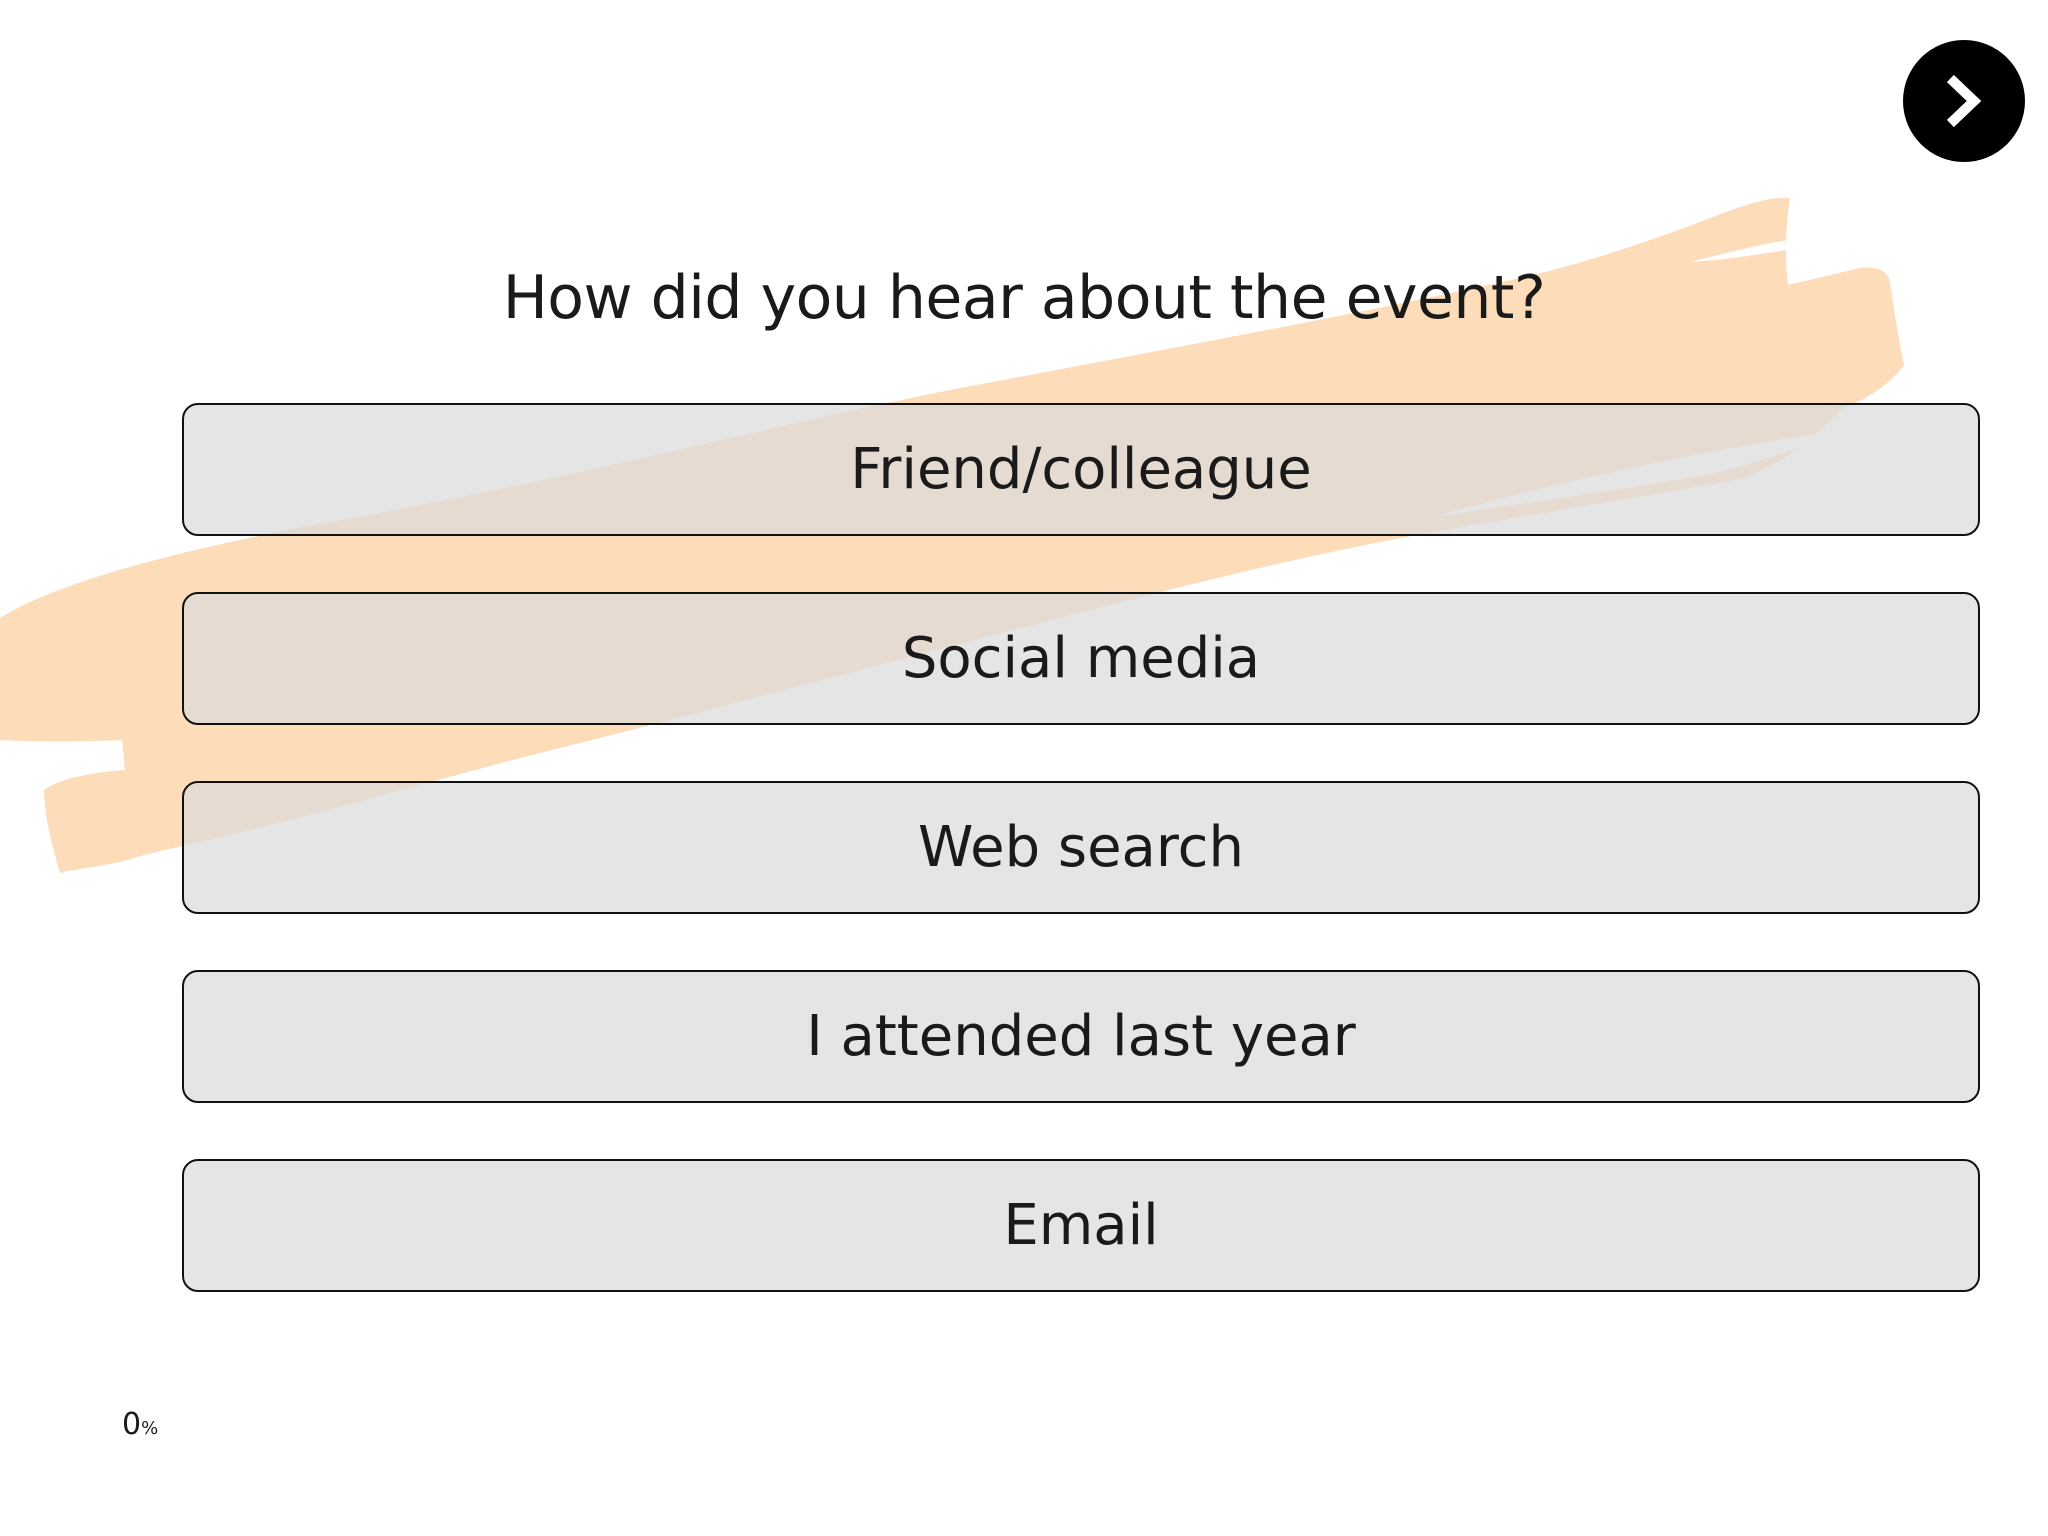 This screenshot has height=1536, width=2048. Describe the element at coordinates (1081, 847) in the screenshot. I see `option-web-search: Web search` at that location.